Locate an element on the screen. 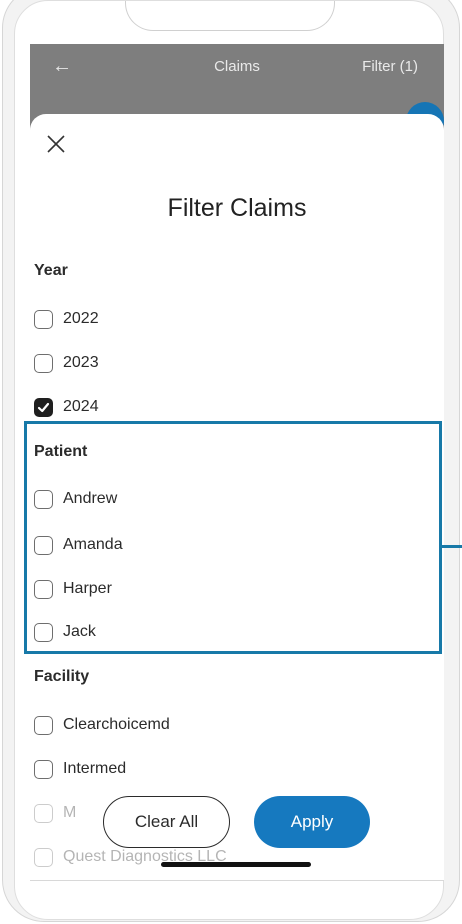 This screenshot has width=462, height=924. option-amanda: Amanda is located at coordinates (78, 545).